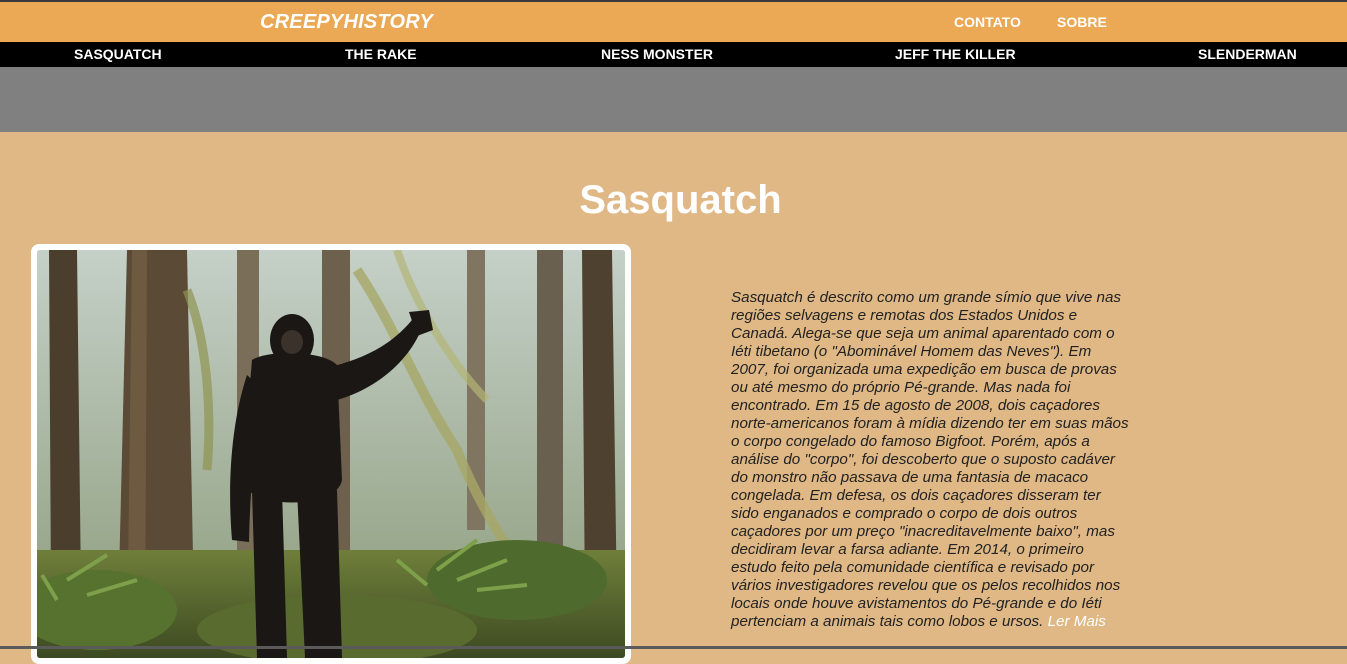 The image size is (1347, 664). I want to click on nav-item-jeff-the-killer: JEFF THE KILLER, so click(955, 54).